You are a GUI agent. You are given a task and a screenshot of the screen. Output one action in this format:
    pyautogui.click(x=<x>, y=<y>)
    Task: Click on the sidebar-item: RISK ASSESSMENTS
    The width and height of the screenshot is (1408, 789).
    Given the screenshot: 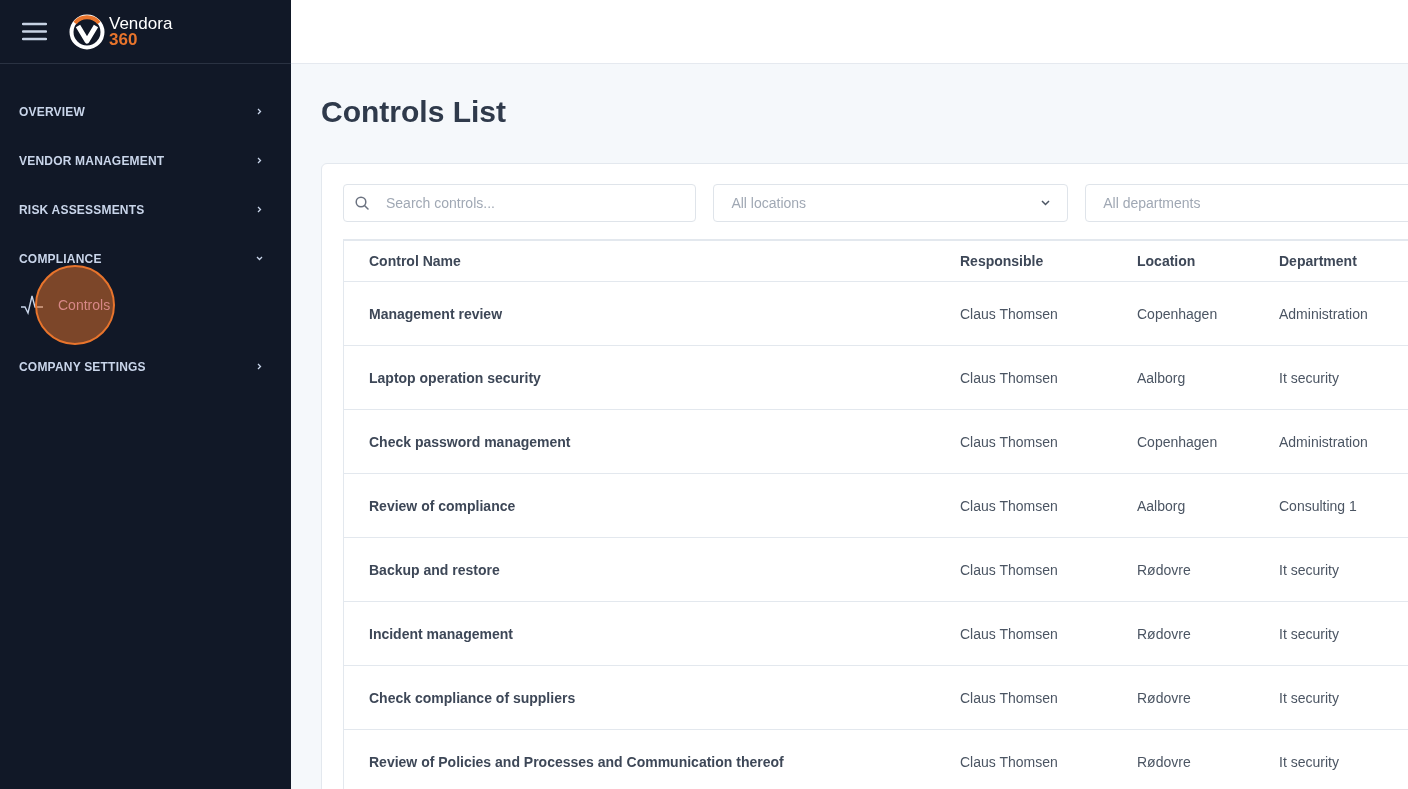 What is the action you would take?
    pyautogui.click(x=145, y=209)
    